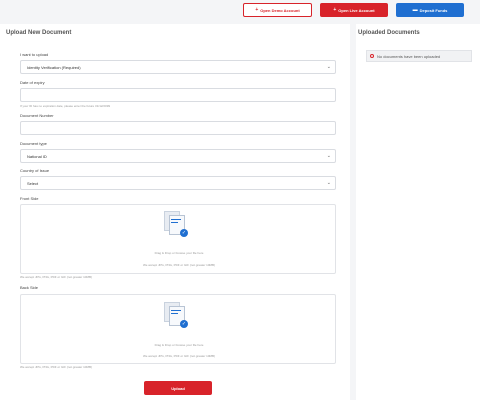 The height and width of the screenshot is (400, 480). What do you see at coordinates (178, 67) in the screenshot?
I see `document-purpose-select: Identity Verification (Required) ⌄` at bounding box center [178, 67].